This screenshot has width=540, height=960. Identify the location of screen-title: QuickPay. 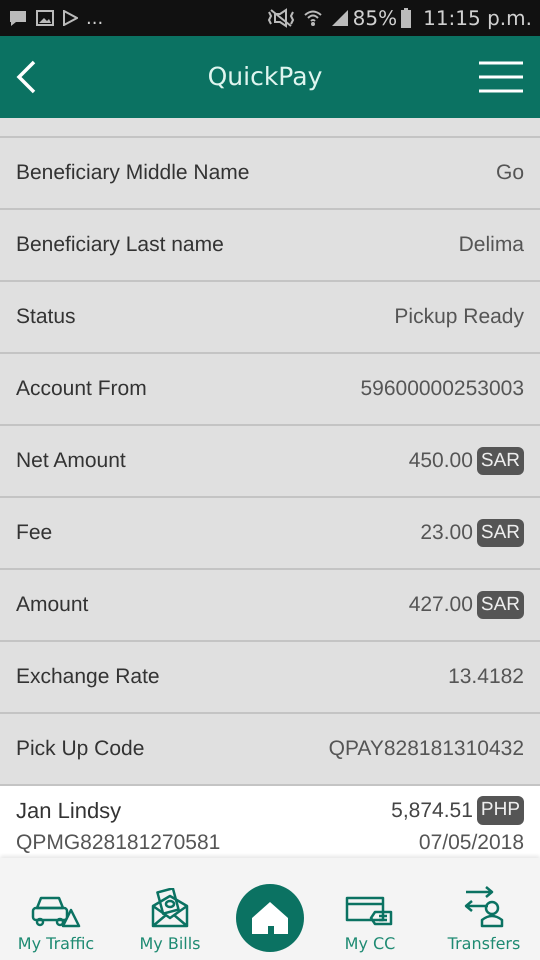
(265, 77).